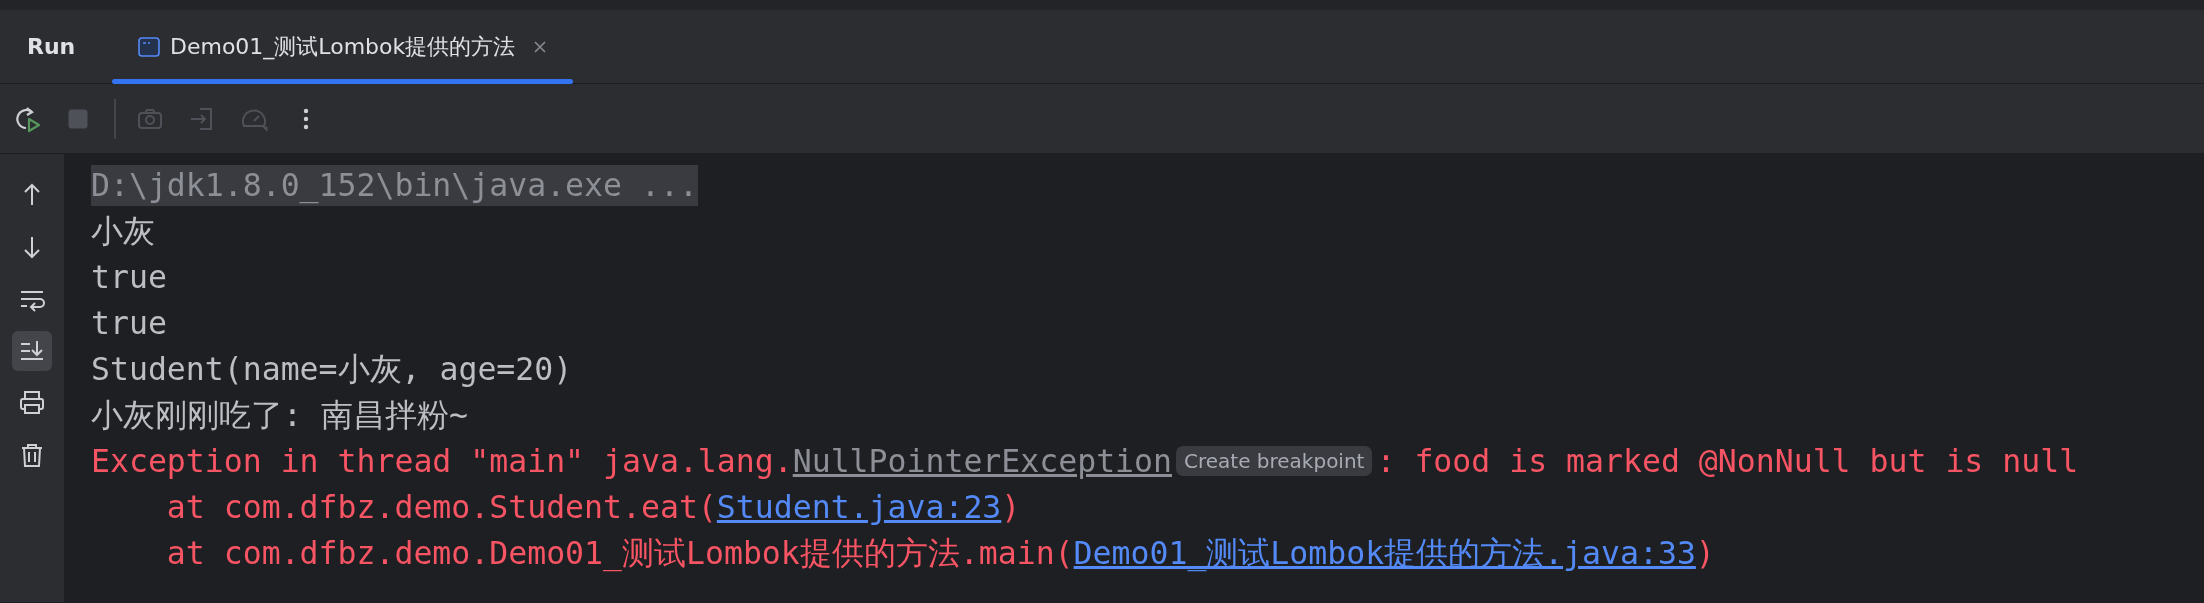  What do you see at coordinates (442, 461) in the screenshot?
I see `console-text: Exception in thread "main" java.lang.` at bounding box center [442, 461].